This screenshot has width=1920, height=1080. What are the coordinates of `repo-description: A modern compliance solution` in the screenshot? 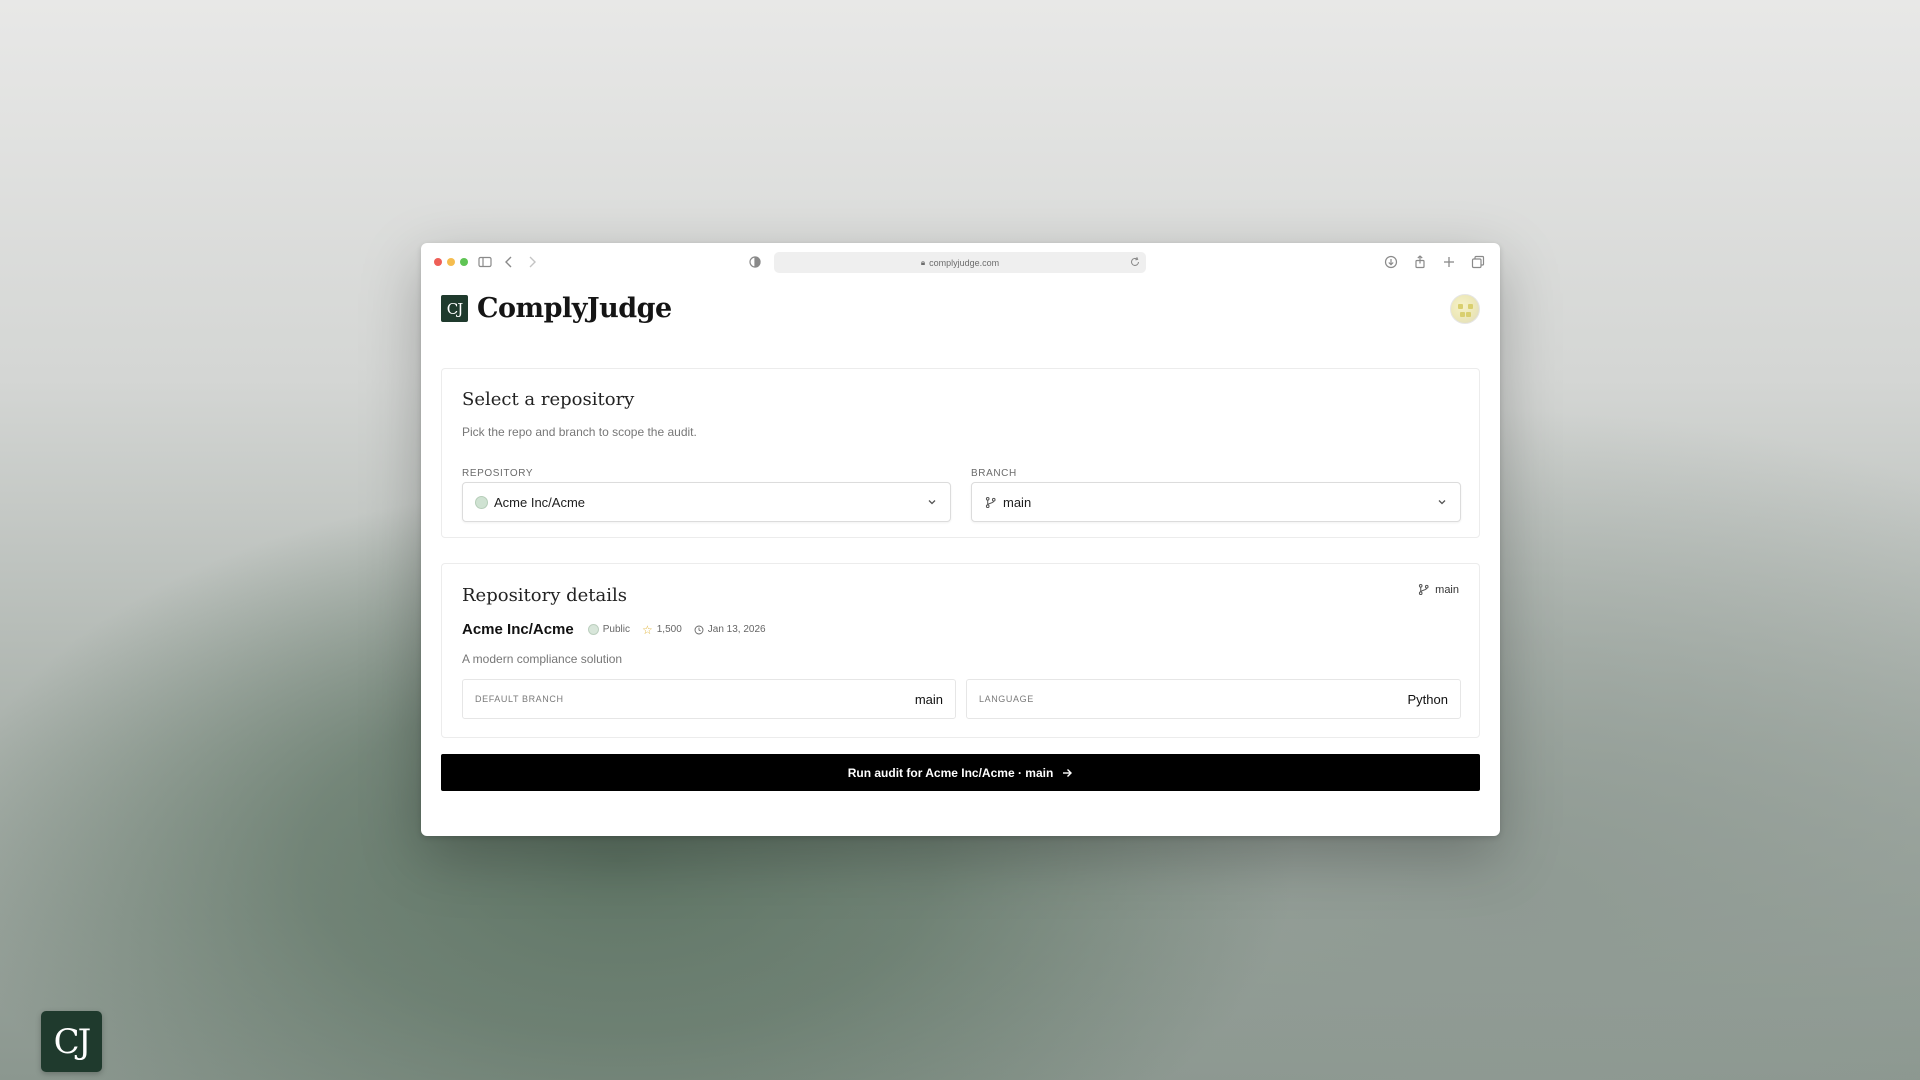 It's located at (542, 659).